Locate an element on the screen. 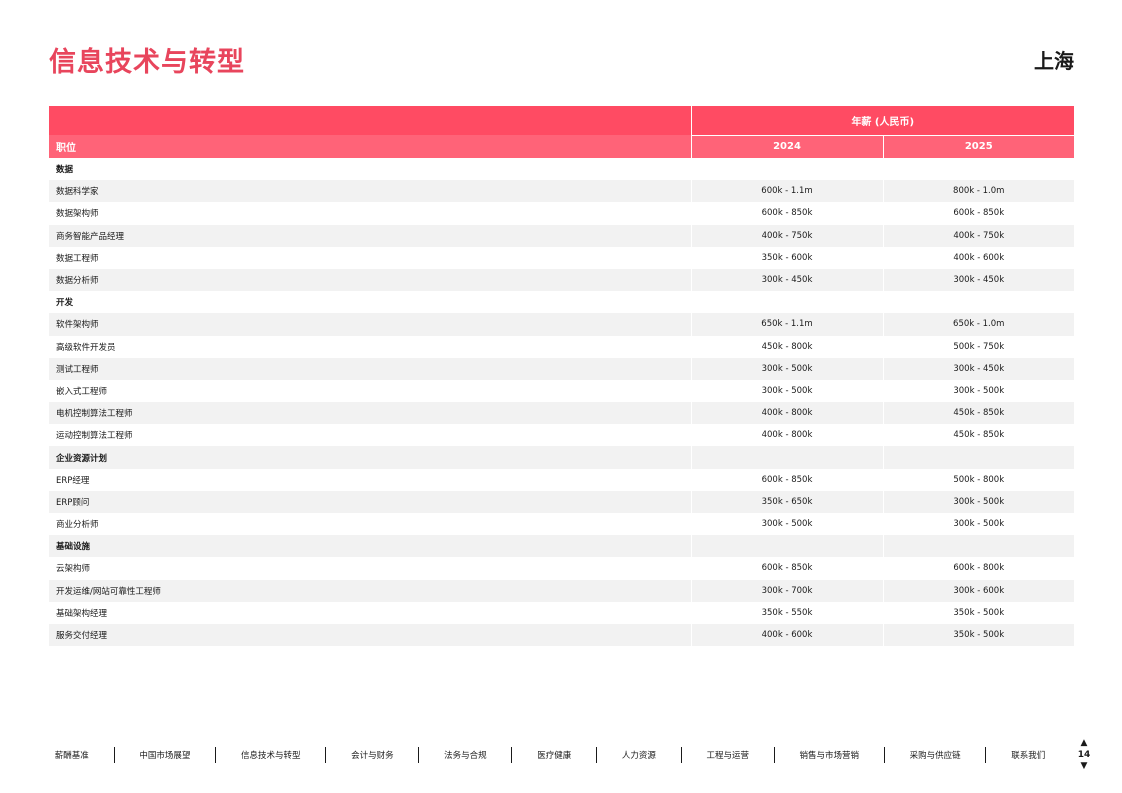 This screenshot has height=793, width=1122. footer-nav-item: 人力资源 is located at coordinates (639, 755).